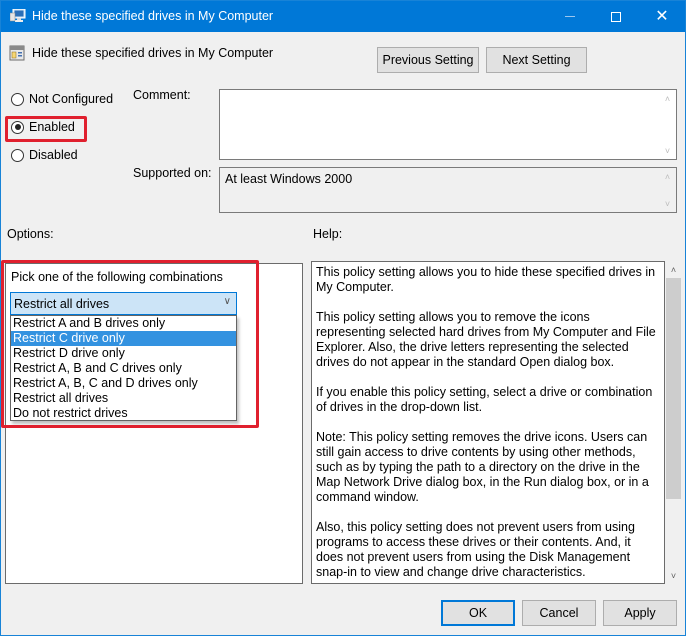 The image size is (686, 636). Describe the element at coordinates (17, 53) in the screenshot. I see `policy-setting-icon` at that location.